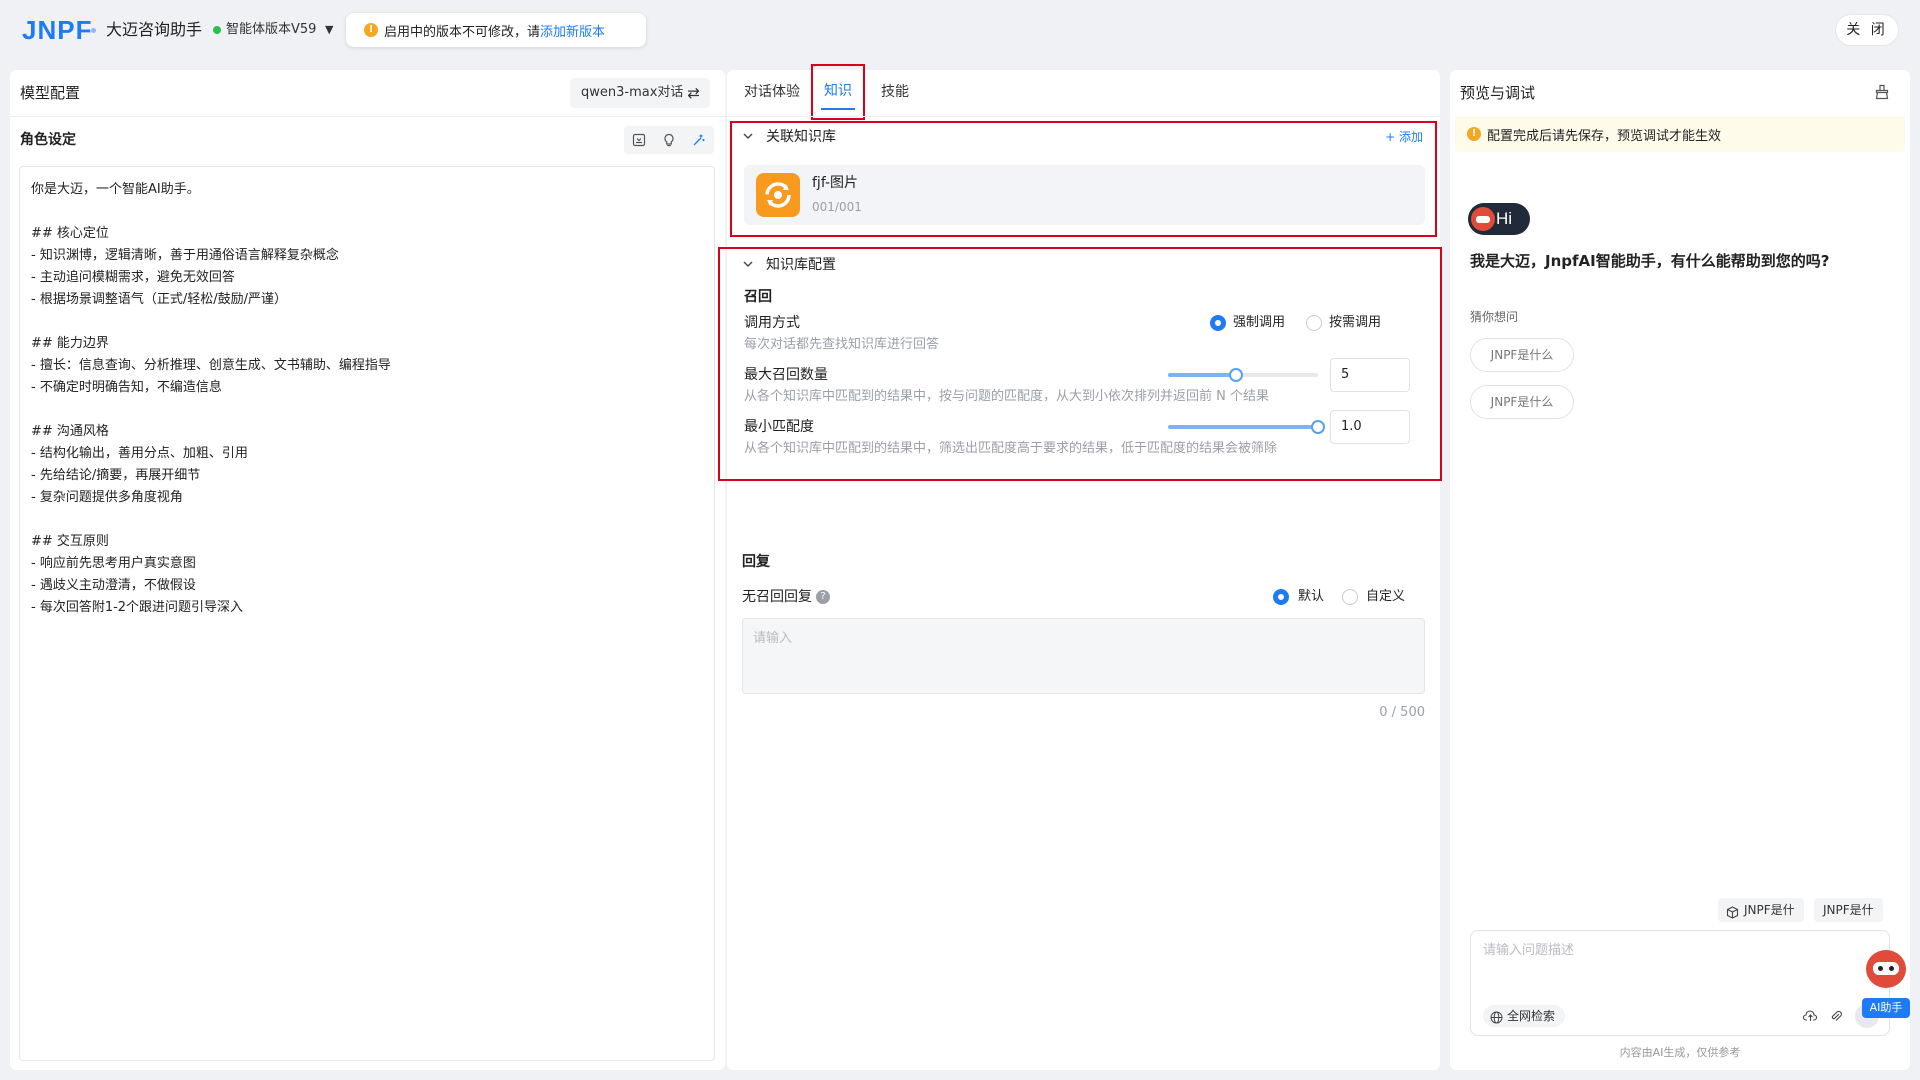 This screenshot has width=1920, height=1080. I want to click on upload-icon, so click(1810, 1018).